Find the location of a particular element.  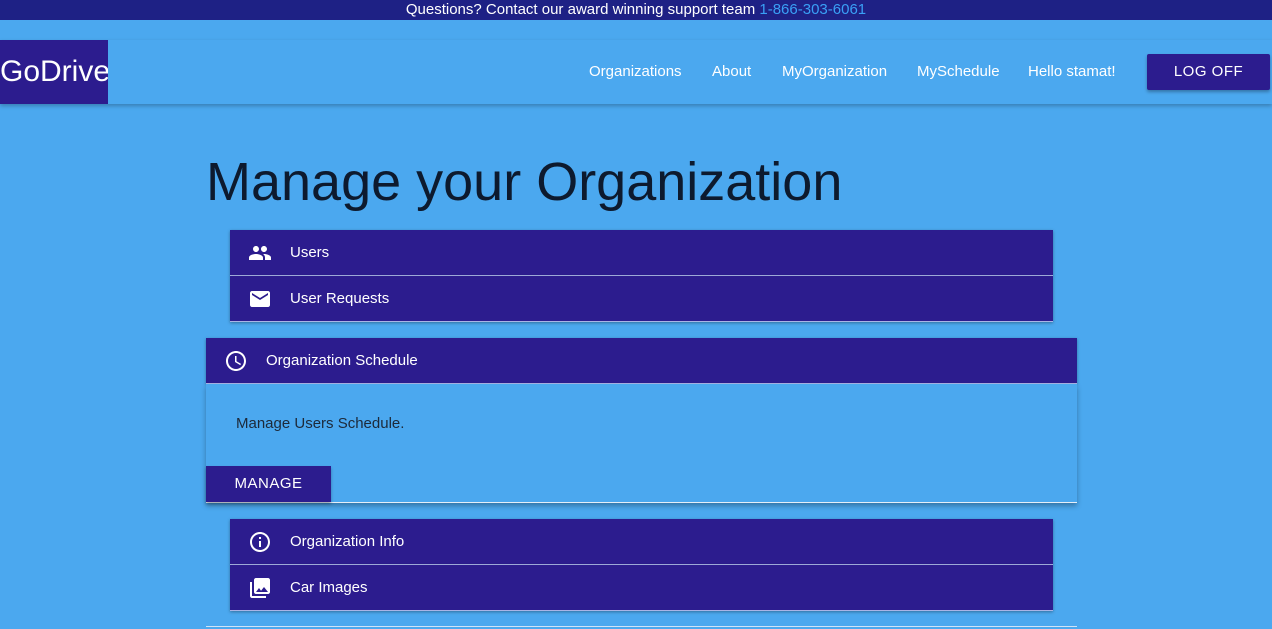

nav-organizations: Organizations is located at coordinates (635, 72).